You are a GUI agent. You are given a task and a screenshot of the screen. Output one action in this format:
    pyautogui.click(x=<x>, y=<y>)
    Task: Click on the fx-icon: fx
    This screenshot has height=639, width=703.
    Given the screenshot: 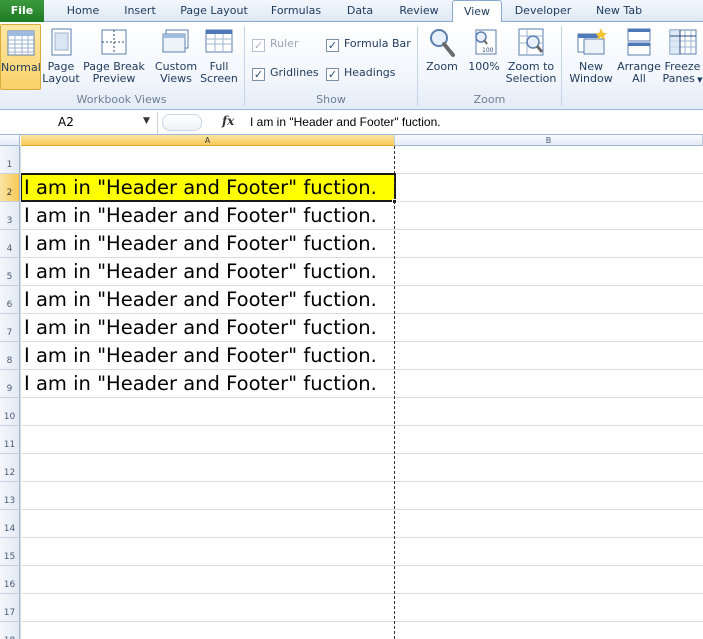 What is the action you would take?
    pyautogui.click(x=228, y=121)
    